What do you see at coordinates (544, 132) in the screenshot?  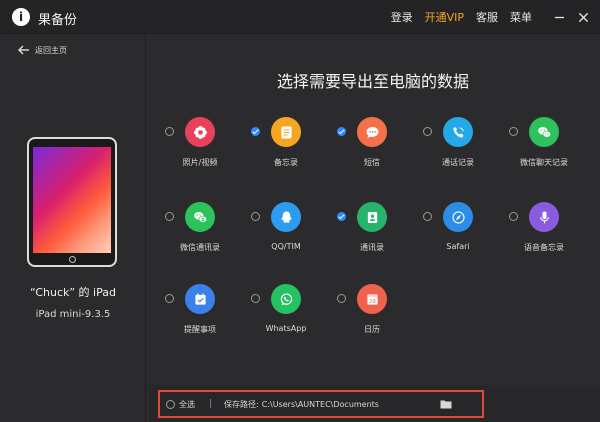 I see `wechat-chat-icon` at bounding box center [544, 132].